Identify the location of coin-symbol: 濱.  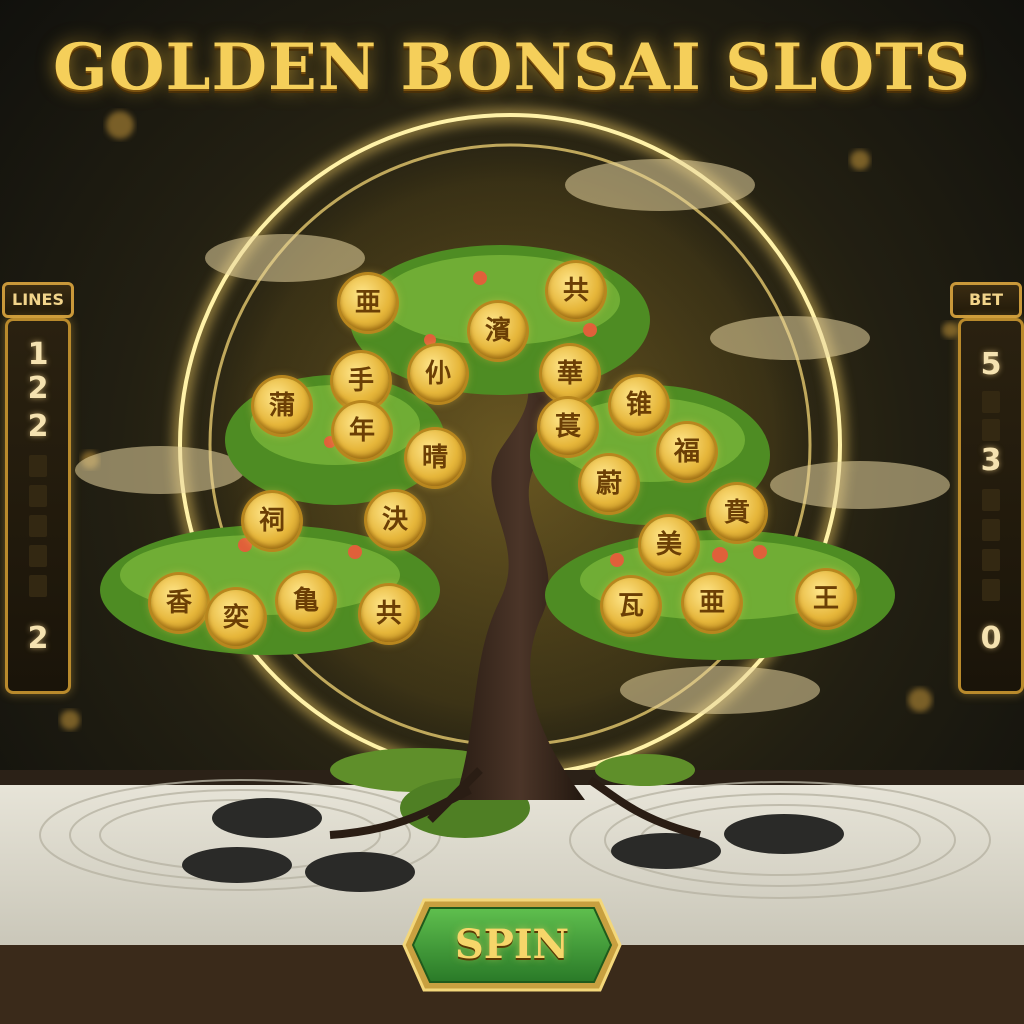
(498, 331).